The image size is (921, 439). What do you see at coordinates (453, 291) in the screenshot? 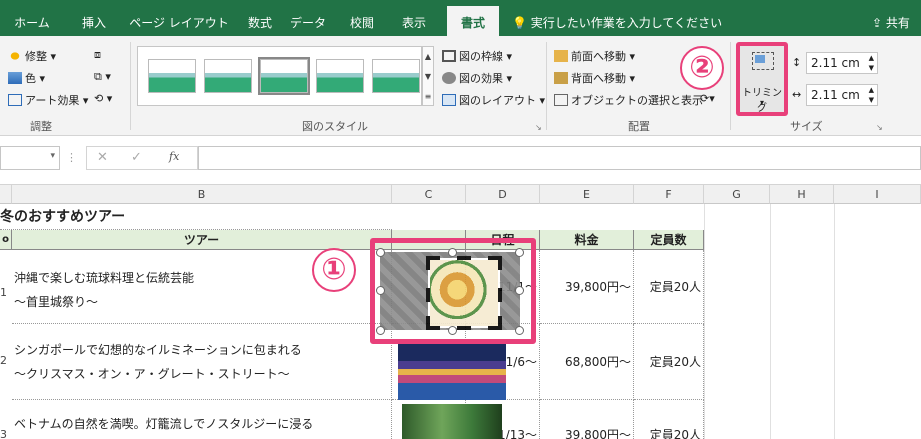
I see `highlight-box-picture` at bounding box center [453, 291].